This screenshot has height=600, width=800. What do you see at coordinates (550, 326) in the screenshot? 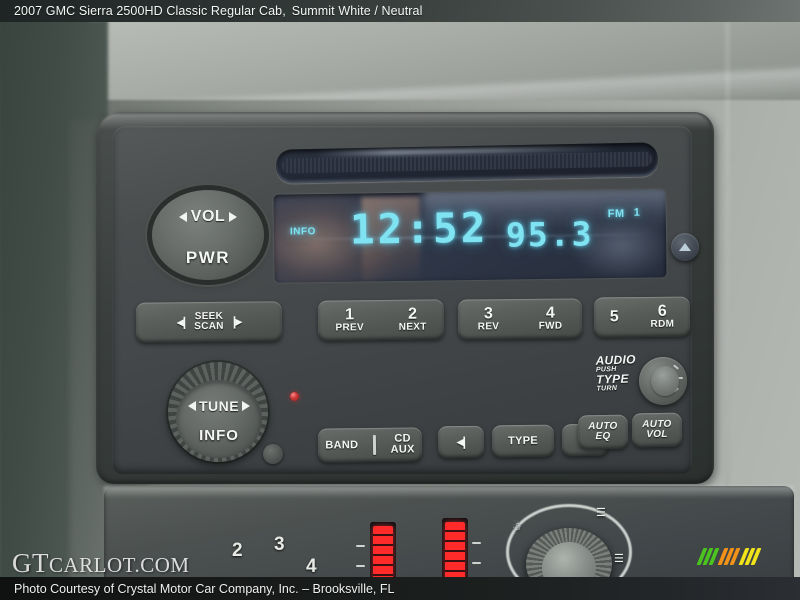
I see `preset-4-sub: FWD` at bounding box center [550, 326].